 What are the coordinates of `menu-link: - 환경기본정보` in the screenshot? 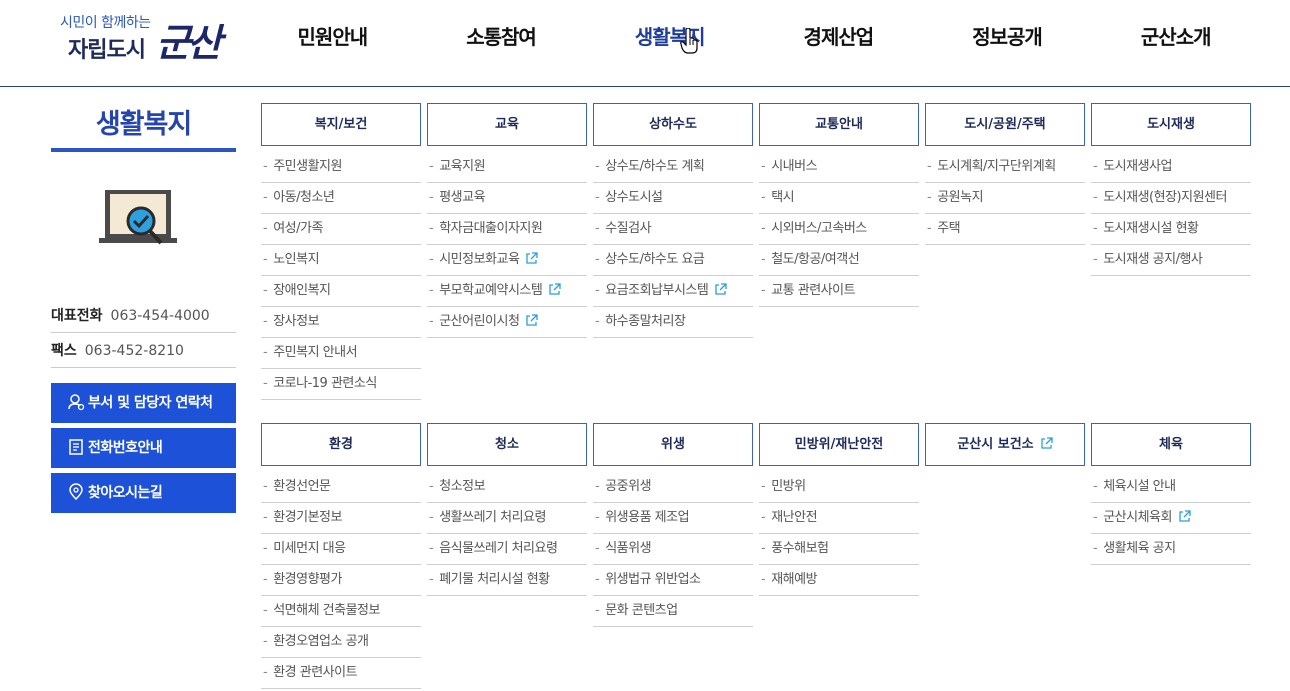 It's located at (341, 518).